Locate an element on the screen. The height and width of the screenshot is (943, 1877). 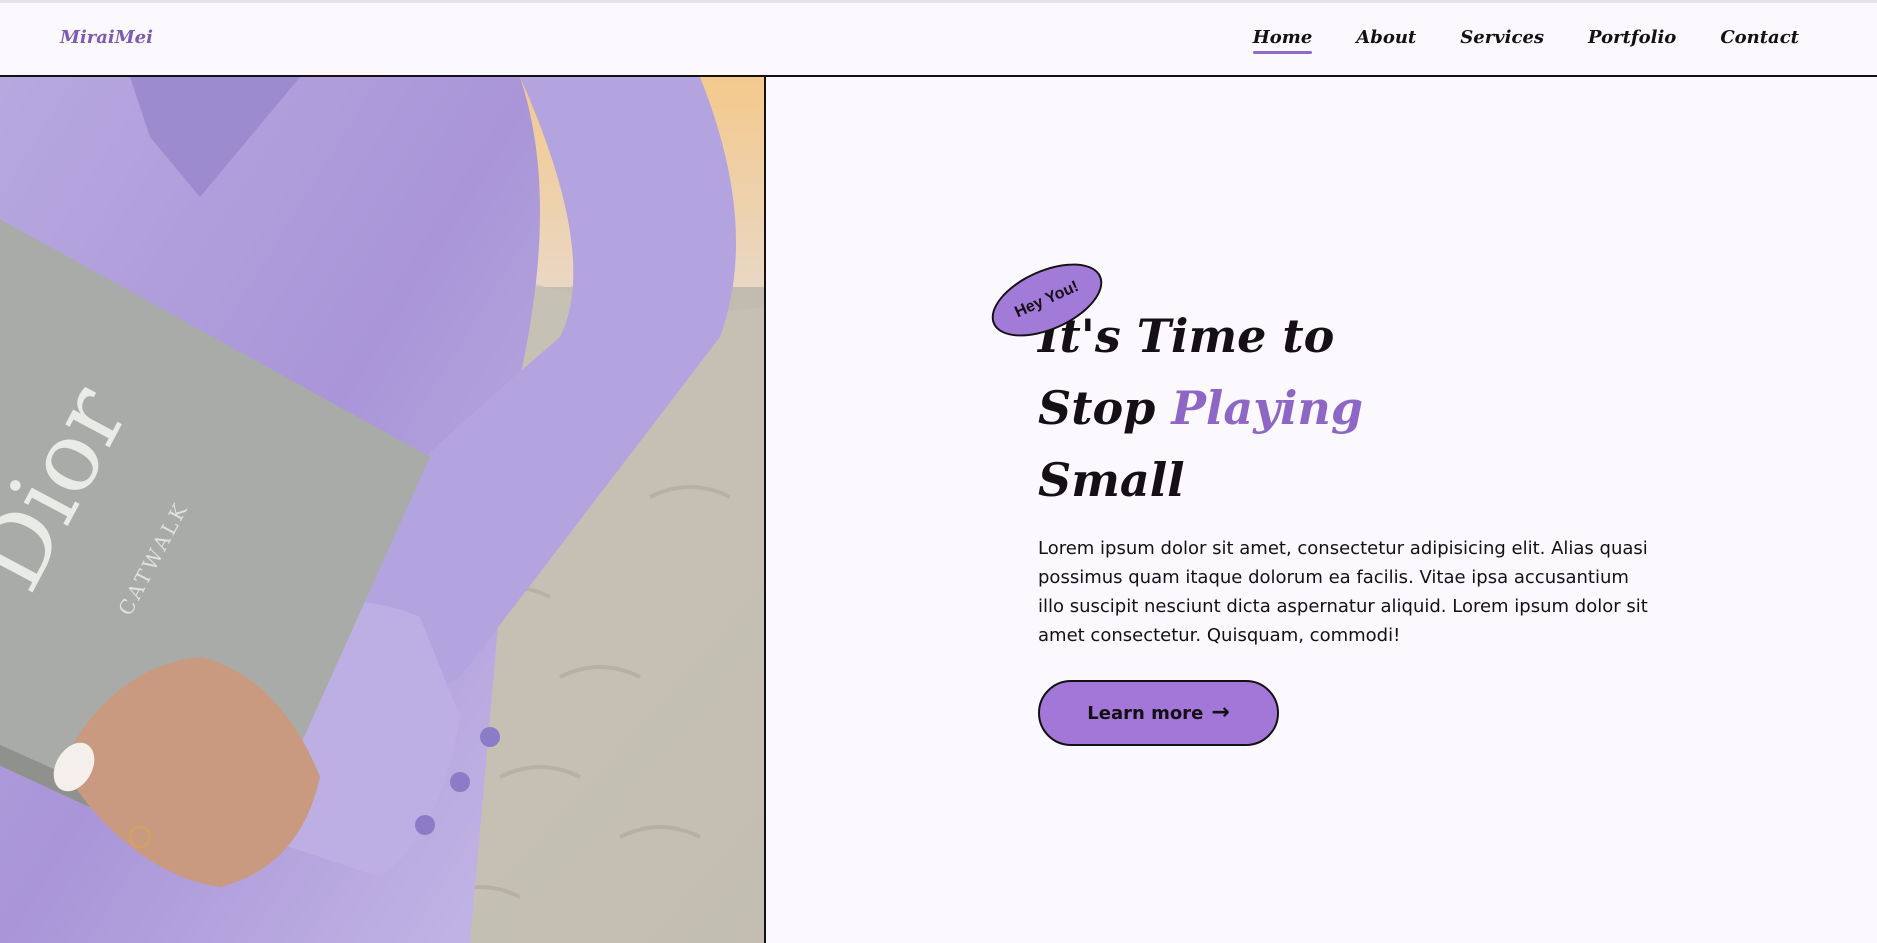
nav-contact: Contact is located at coordinates (1759, 40).